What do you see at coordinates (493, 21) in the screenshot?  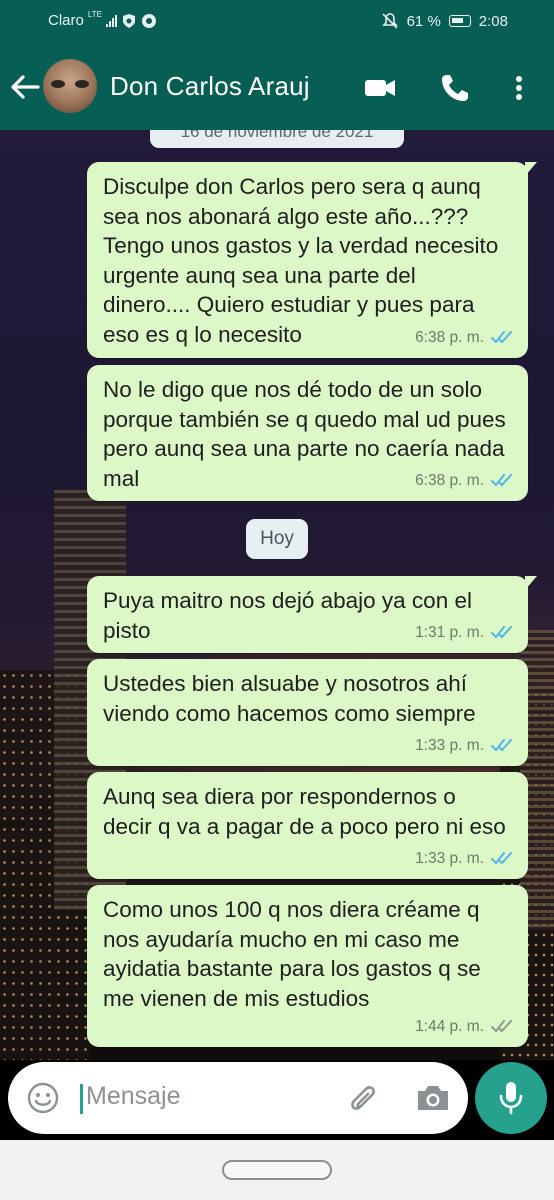 I see `clock: 2:08` at bounding box center [493, 21].